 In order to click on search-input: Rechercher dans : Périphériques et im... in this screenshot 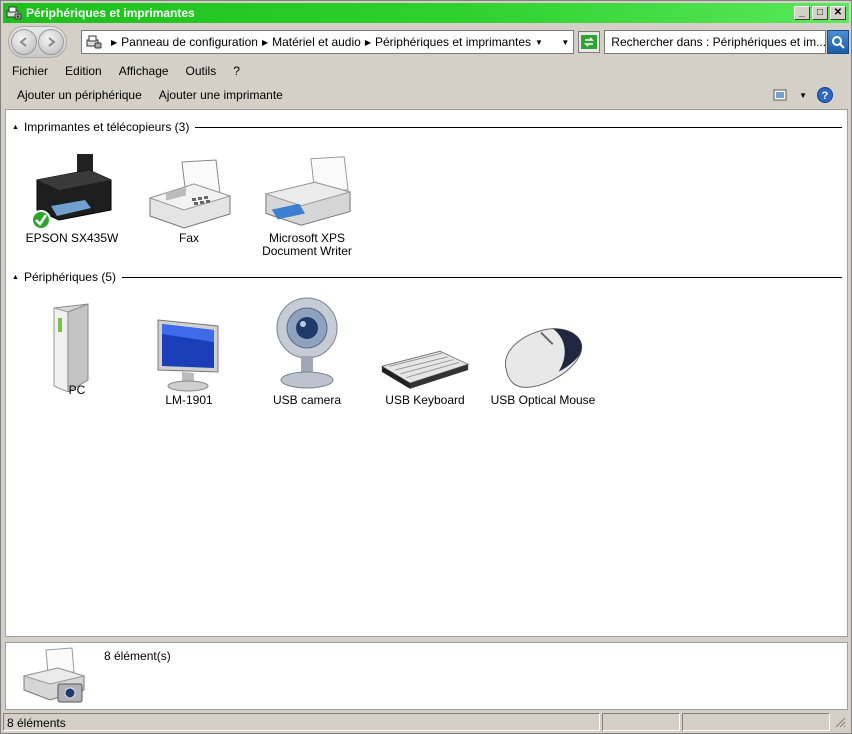, I will do `click(715, 42)`.